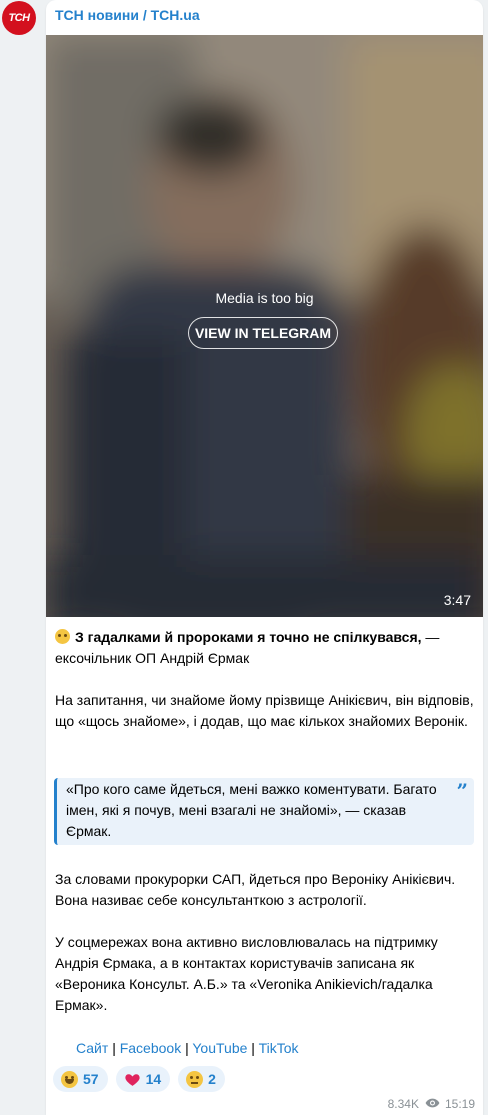 The width and height of the screenshot is (488, 1115). Describe the element at coordinates (80, 1079) in the screenshot. I see `reaction-smile: 57` at that location.